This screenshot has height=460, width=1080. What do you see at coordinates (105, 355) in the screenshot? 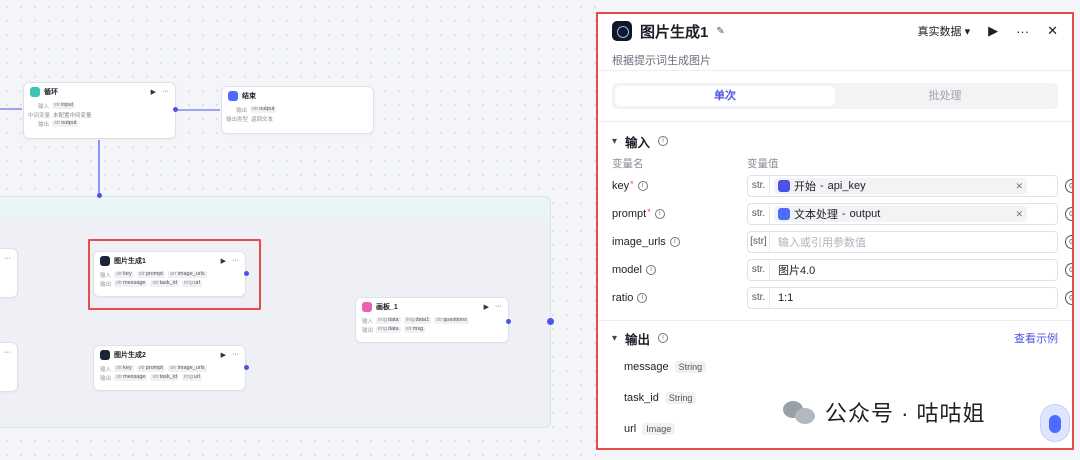
I see `image-gen-icon` at bounding box center [105, 355].